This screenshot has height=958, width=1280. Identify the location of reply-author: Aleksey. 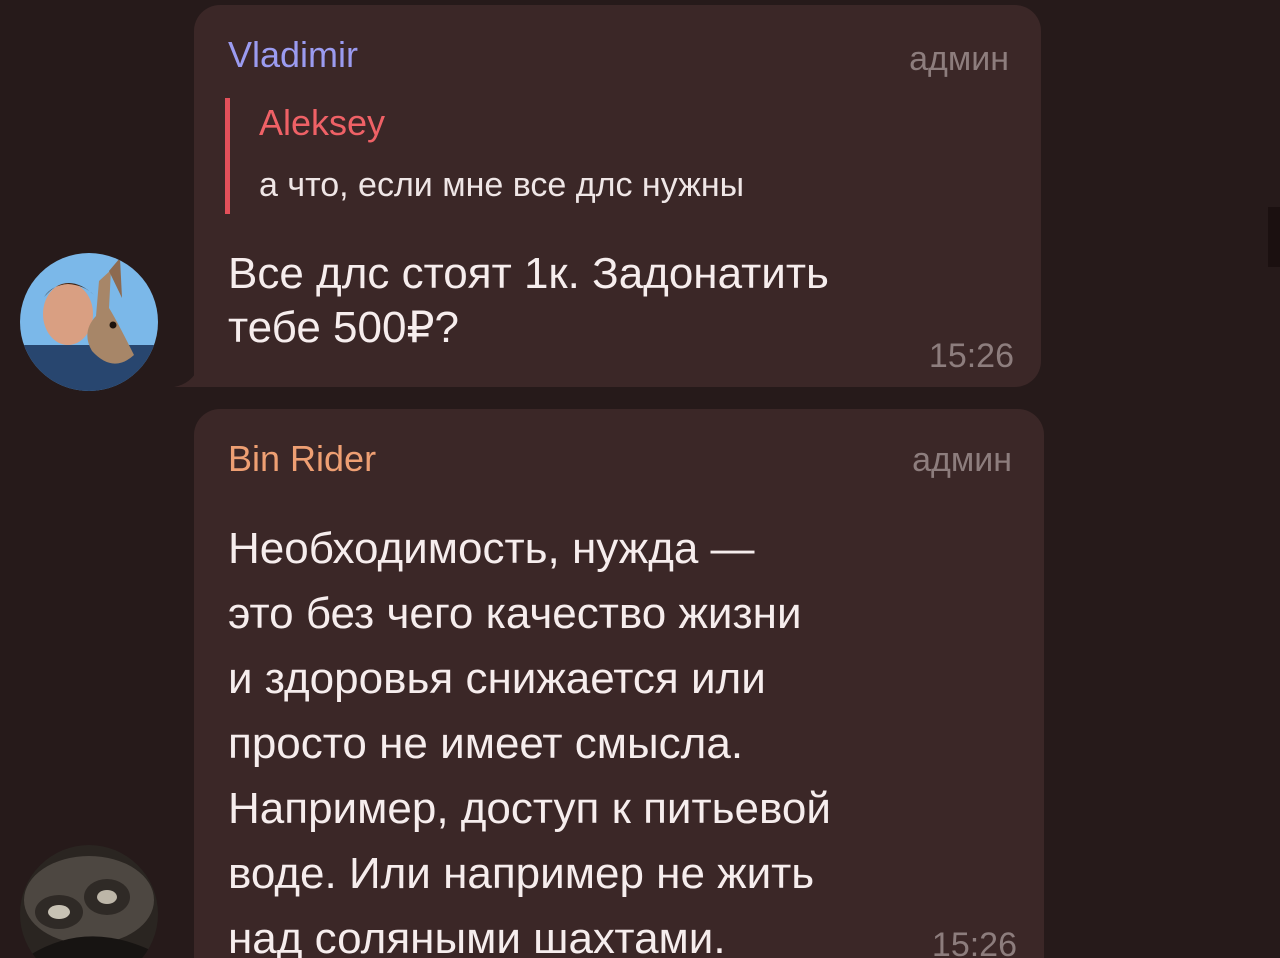
(322, 122).